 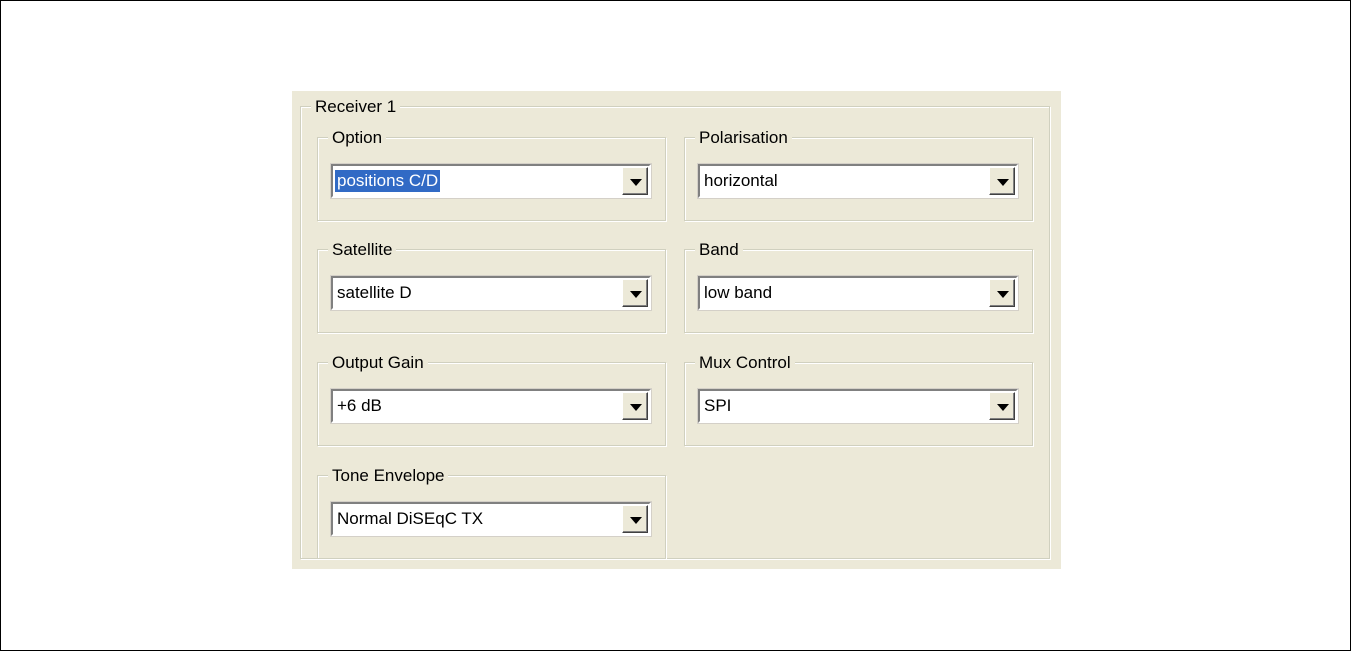 What do you see at coordinates (362, 250) in the screenshot?
I see `satellite-label: Satellite` at bounding box center [362, 250].